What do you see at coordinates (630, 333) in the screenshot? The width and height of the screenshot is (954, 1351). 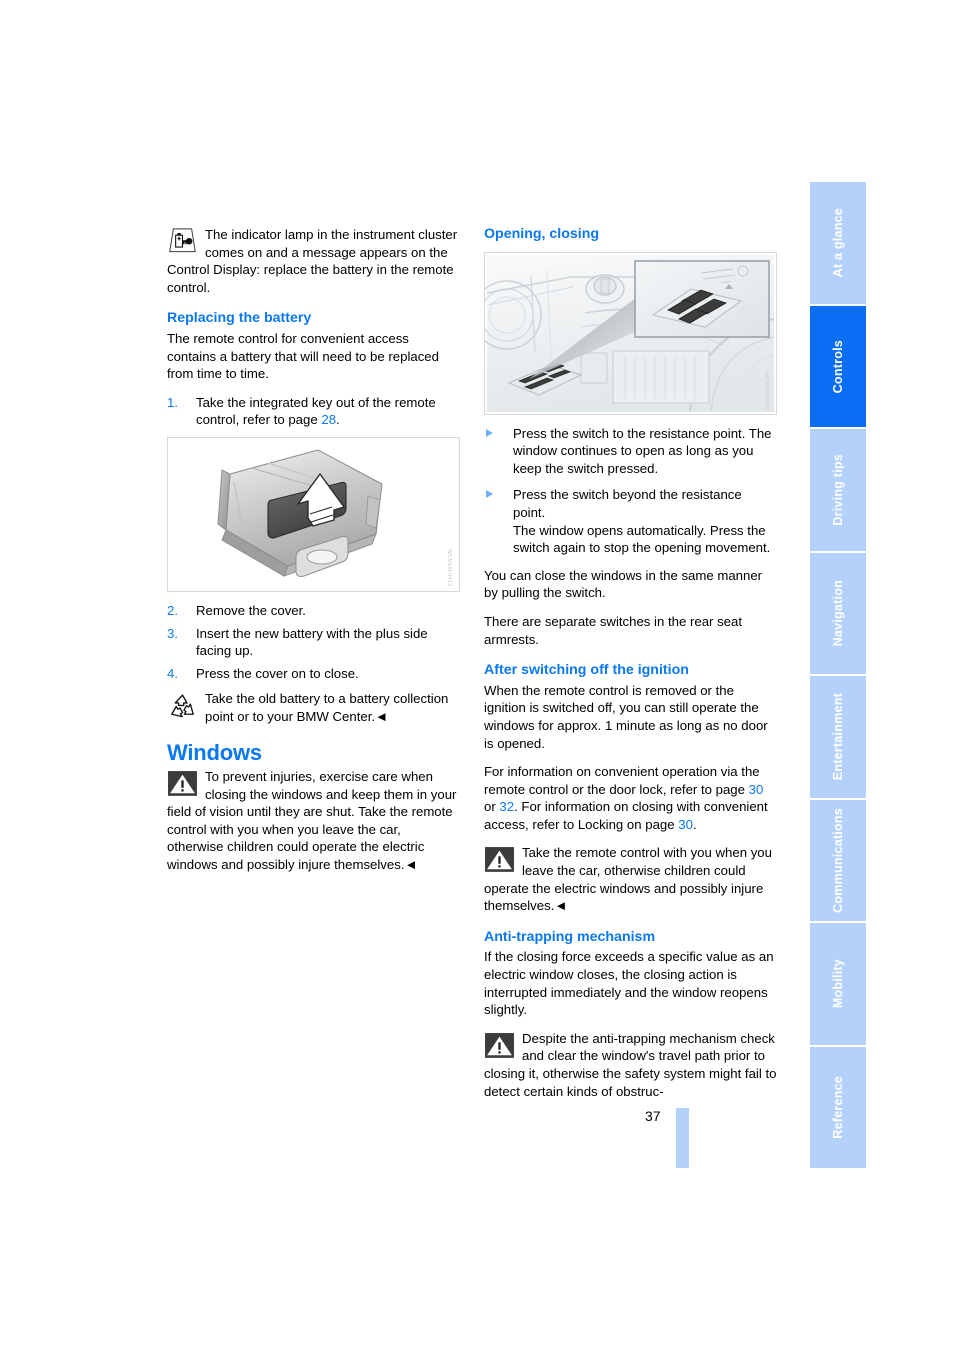 I see `figure-window-switches: WCM16F0414` at bounding box center [630, 333].